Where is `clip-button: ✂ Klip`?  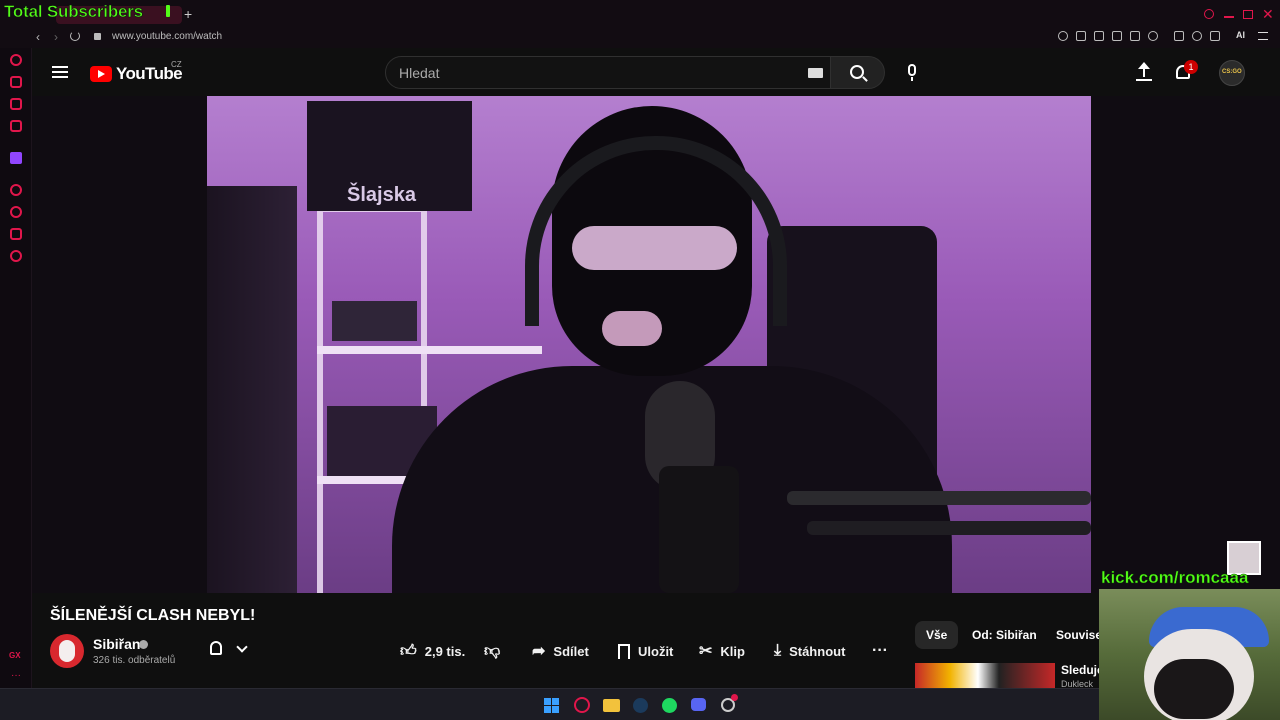 clip-button: ✂ Klip is located at coordinates (722, 651).